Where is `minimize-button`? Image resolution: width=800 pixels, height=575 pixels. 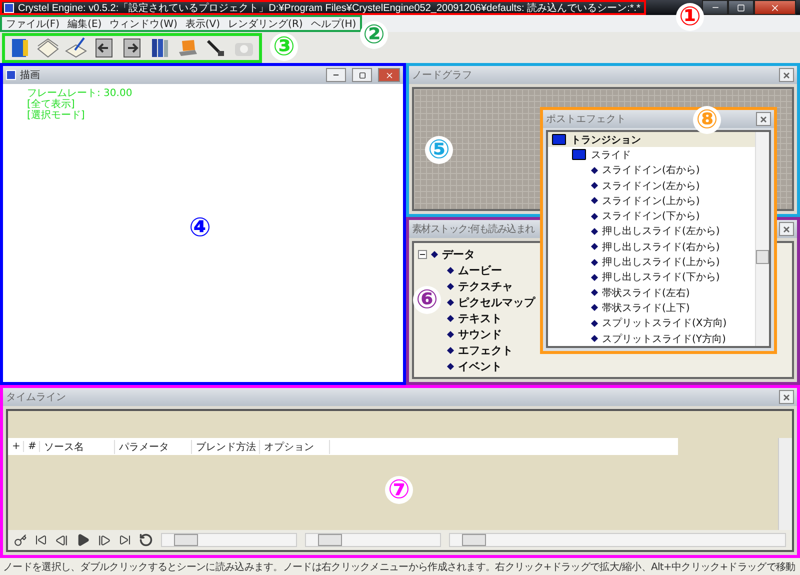
minimize-button is located at coordinates (715, 7).